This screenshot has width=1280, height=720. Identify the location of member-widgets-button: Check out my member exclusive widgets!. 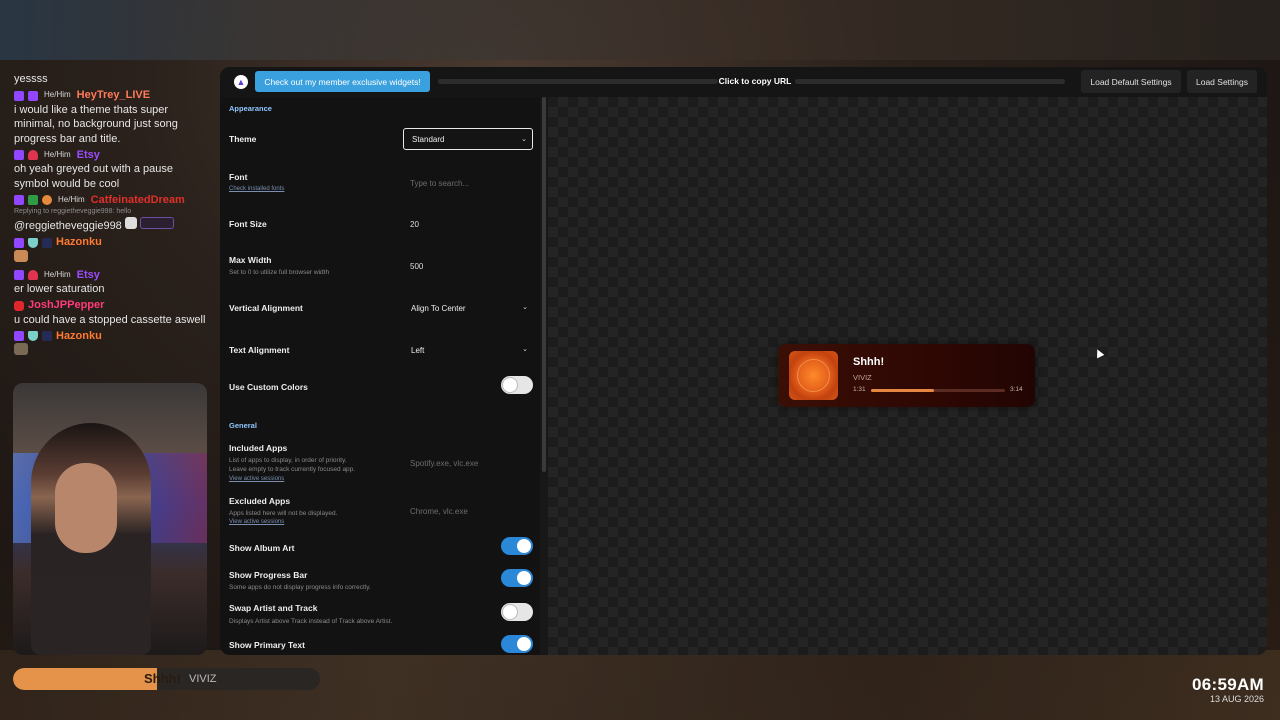
(342, 81).